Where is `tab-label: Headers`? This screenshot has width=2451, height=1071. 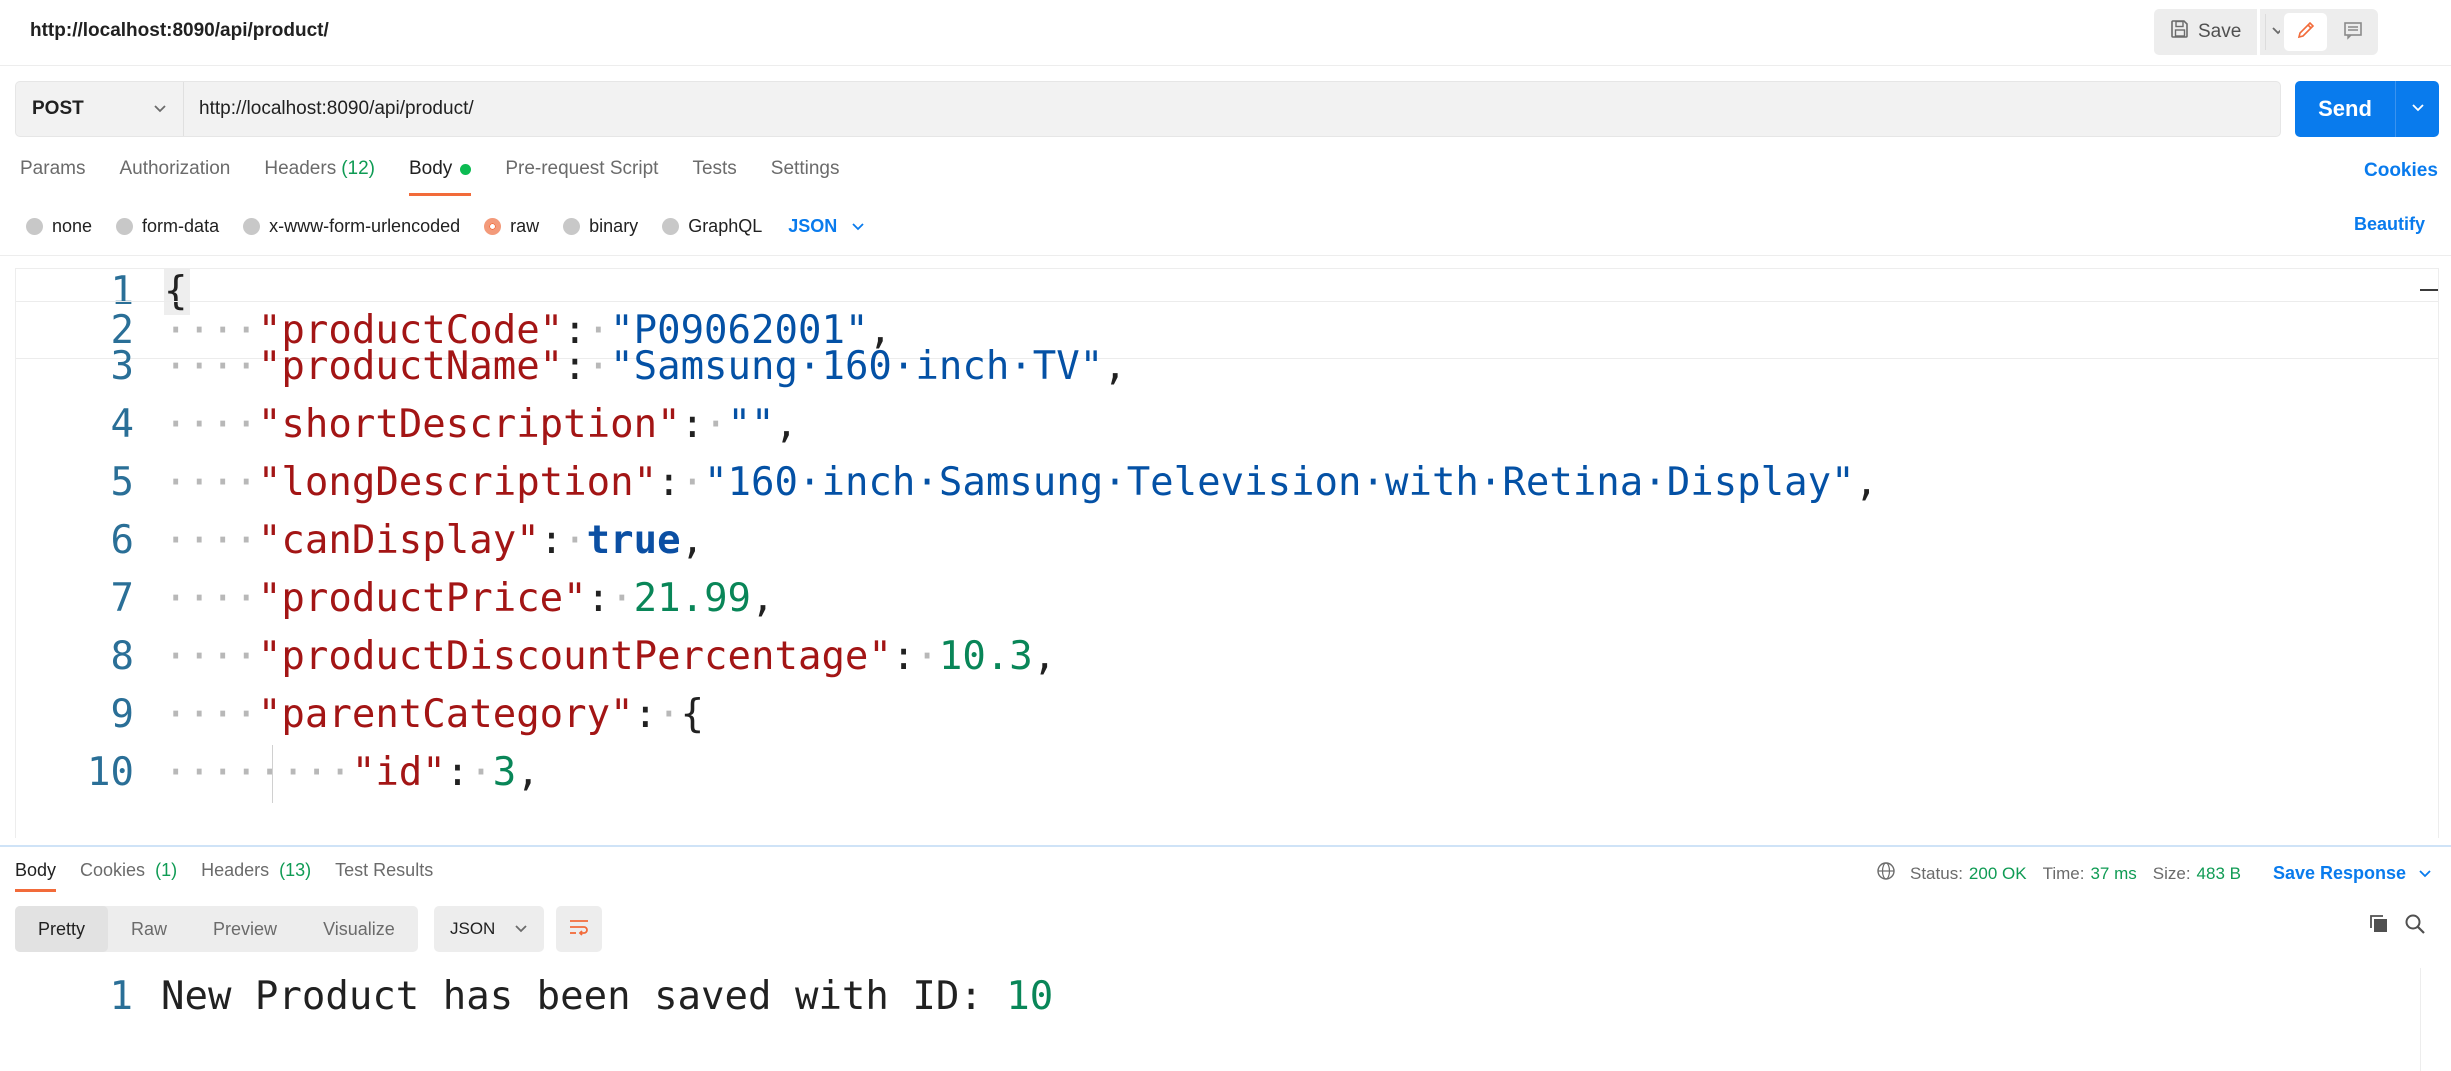 tab-label: Headers is located at coordinates (235, 870).